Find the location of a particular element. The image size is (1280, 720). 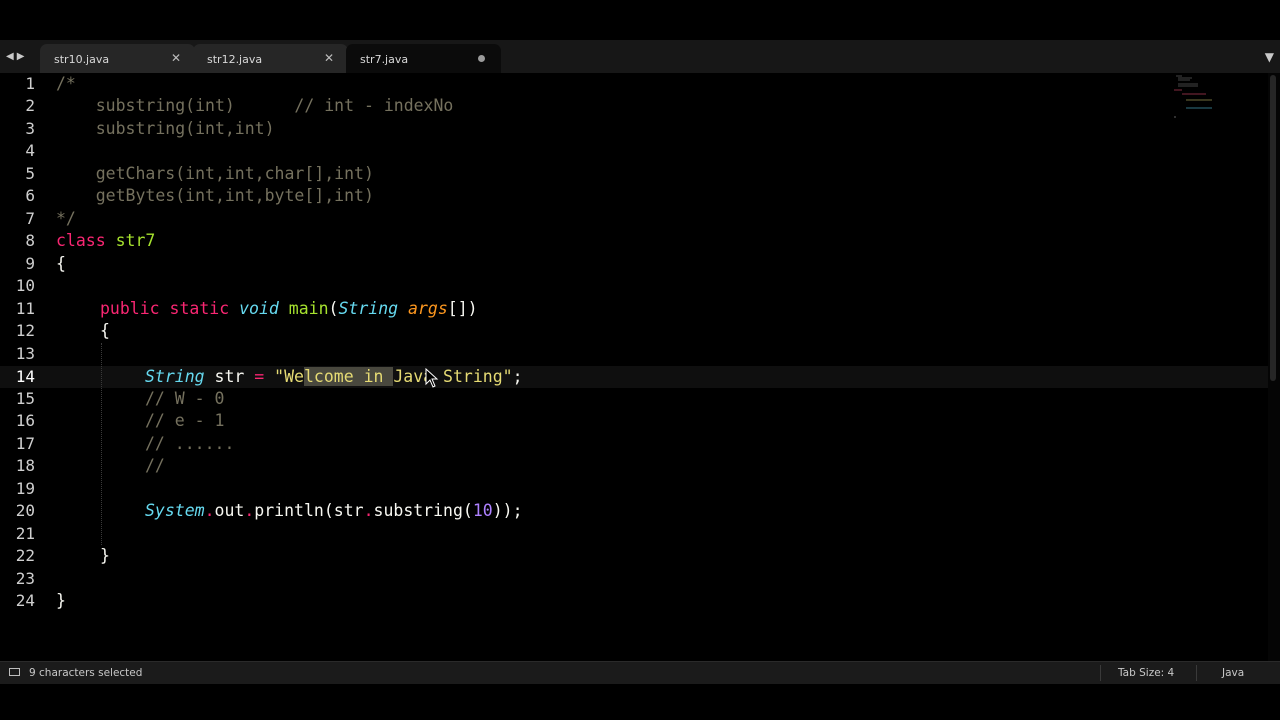

unsaved-dot-icon is located at coordinates (481, 58).